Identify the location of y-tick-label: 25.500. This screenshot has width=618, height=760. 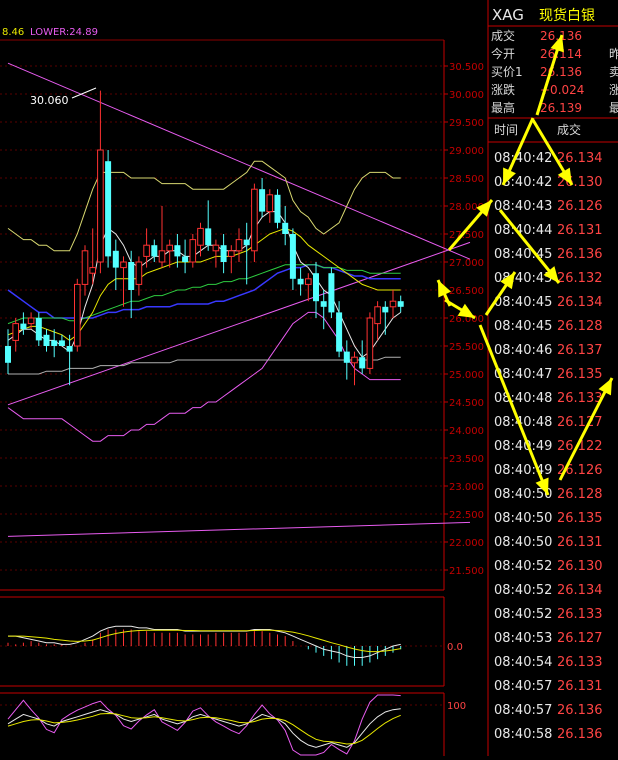
(466, 347).